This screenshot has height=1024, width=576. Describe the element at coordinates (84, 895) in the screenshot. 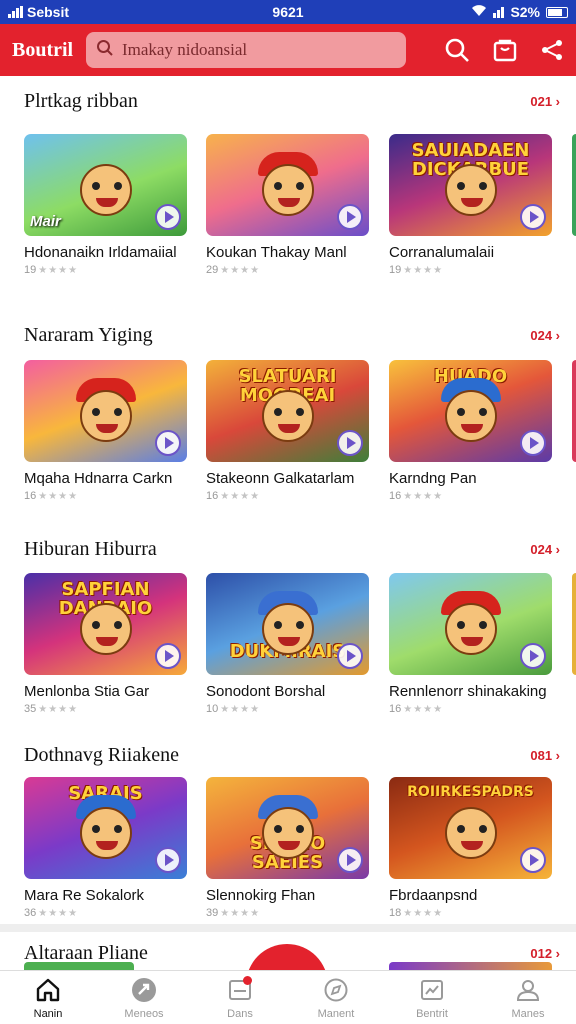

I see `game-title: Mara Re Sokalork` at that location.